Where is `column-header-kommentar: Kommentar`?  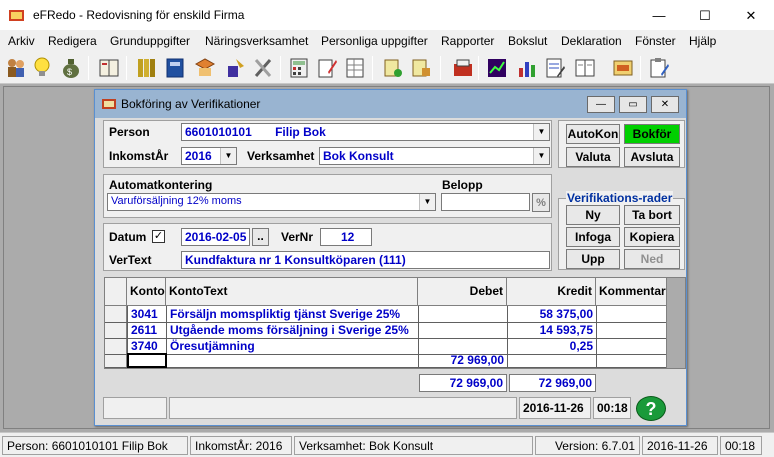 column-header-kommentar: Kommentar is located at coordinates (631, 292).